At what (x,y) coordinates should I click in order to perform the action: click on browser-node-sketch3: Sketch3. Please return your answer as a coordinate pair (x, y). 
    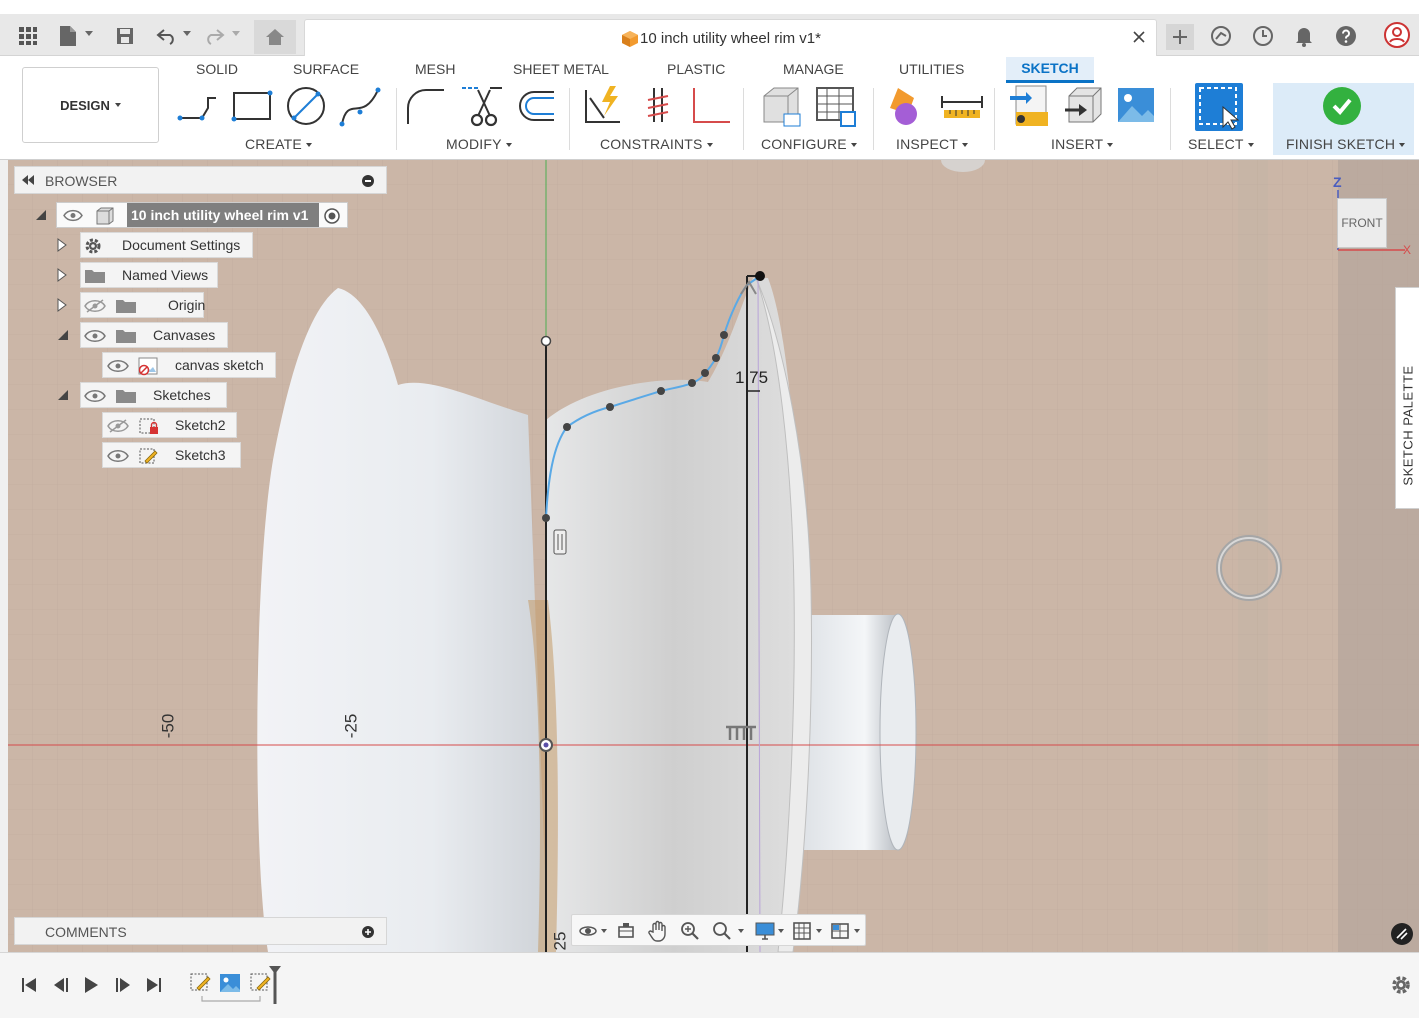
    Looking at the image, I should click on (171, 455).